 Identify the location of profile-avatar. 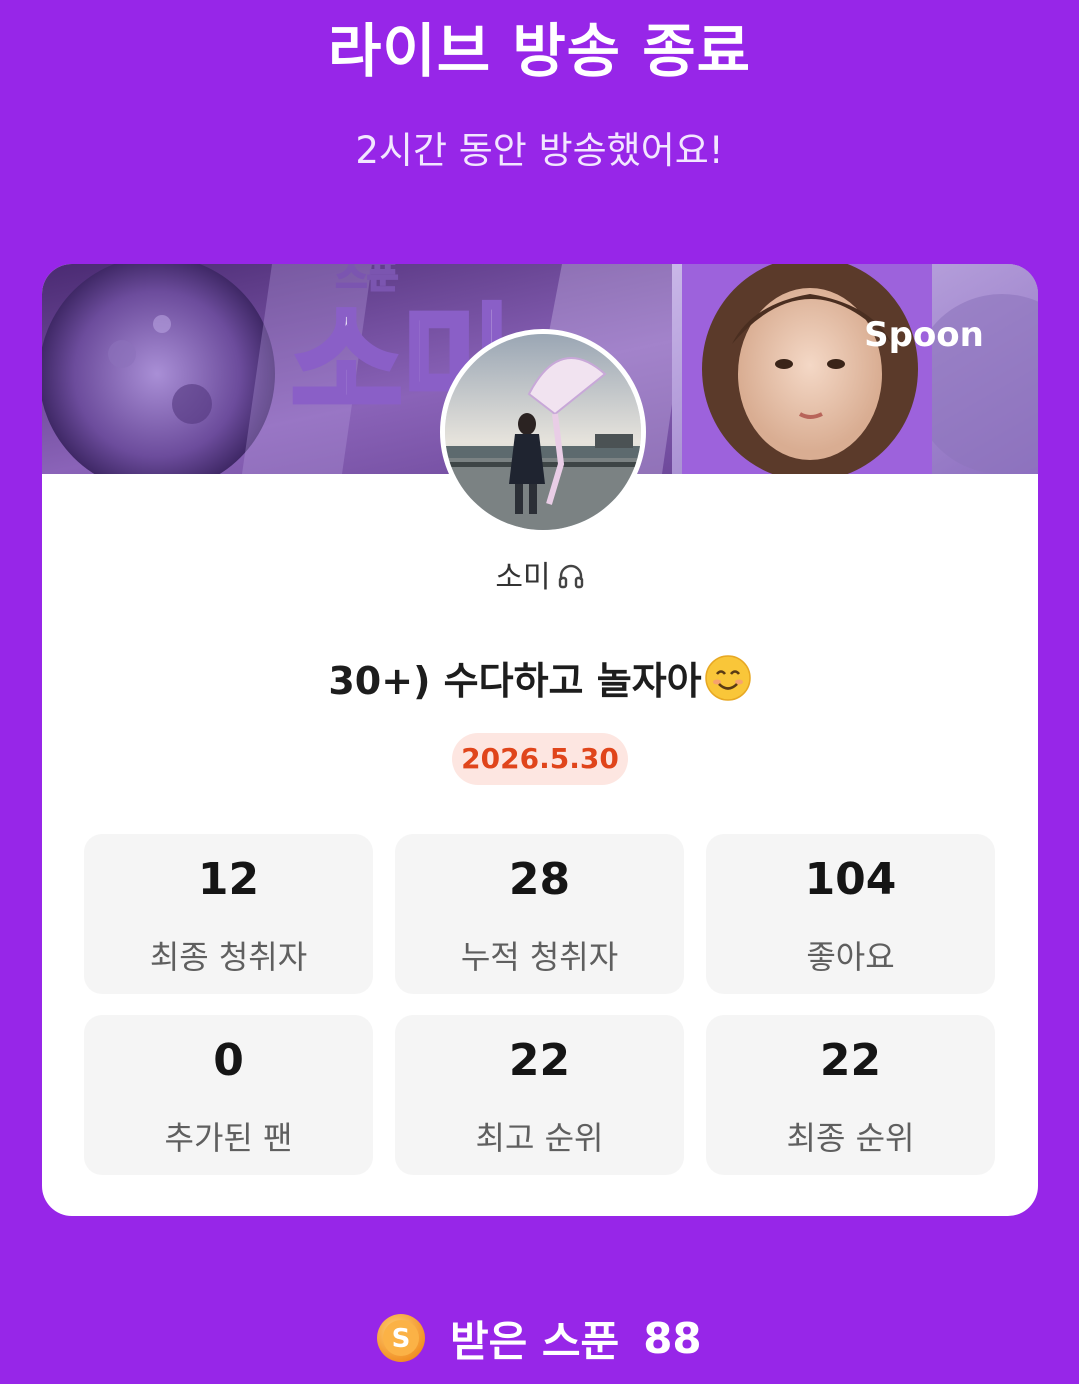
(543, 432).